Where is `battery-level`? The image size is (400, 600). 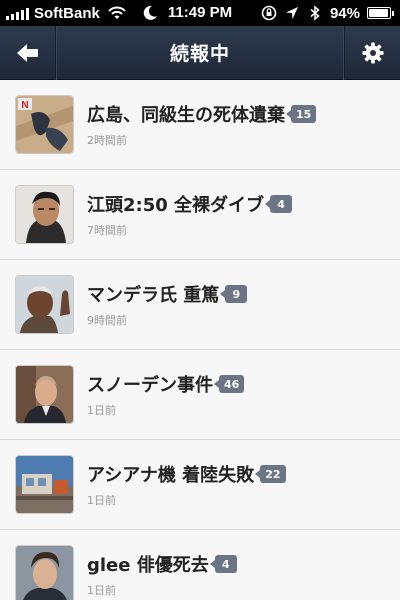 battery-level is located at coordinates (378, 13).